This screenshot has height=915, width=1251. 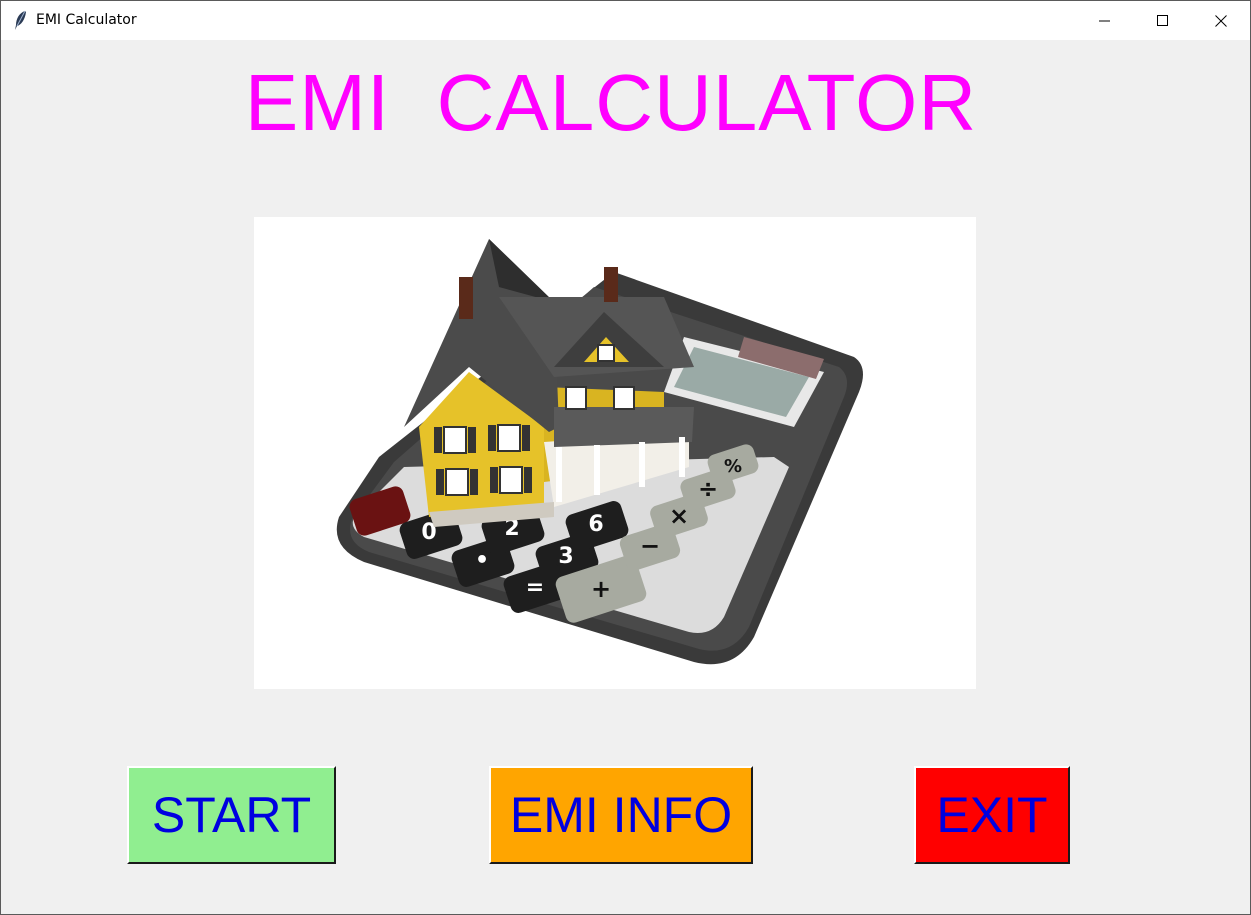 I want to click on minimize-button, so click(x=1105, y=20).